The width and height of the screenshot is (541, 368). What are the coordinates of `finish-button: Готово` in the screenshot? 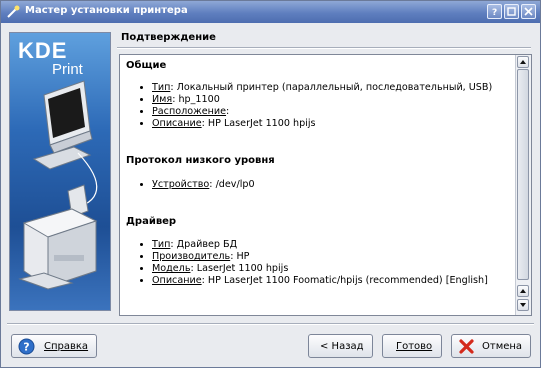 It's located at (412, 346).